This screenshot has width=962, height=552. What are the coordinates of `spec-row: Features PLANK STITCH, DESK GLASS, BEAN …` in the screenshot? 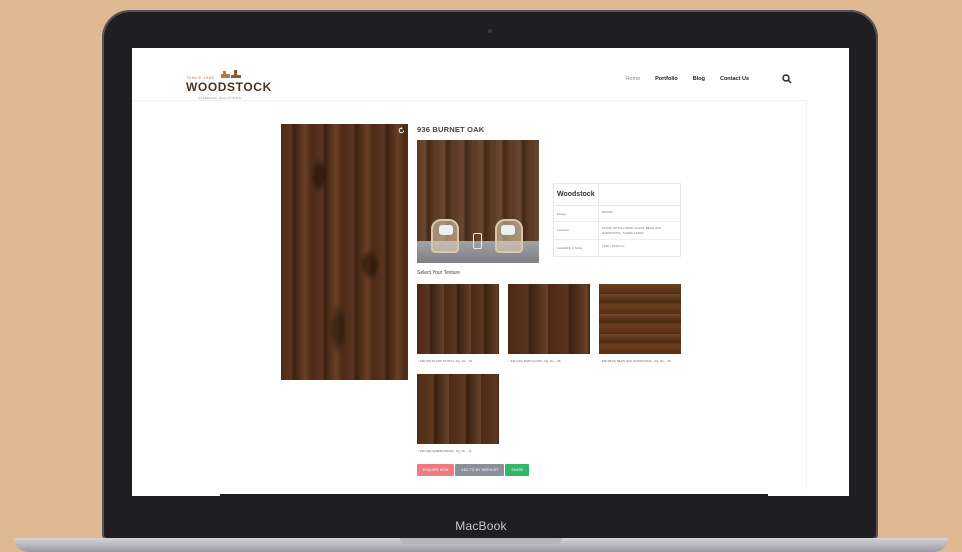 It's located at (617, 231).